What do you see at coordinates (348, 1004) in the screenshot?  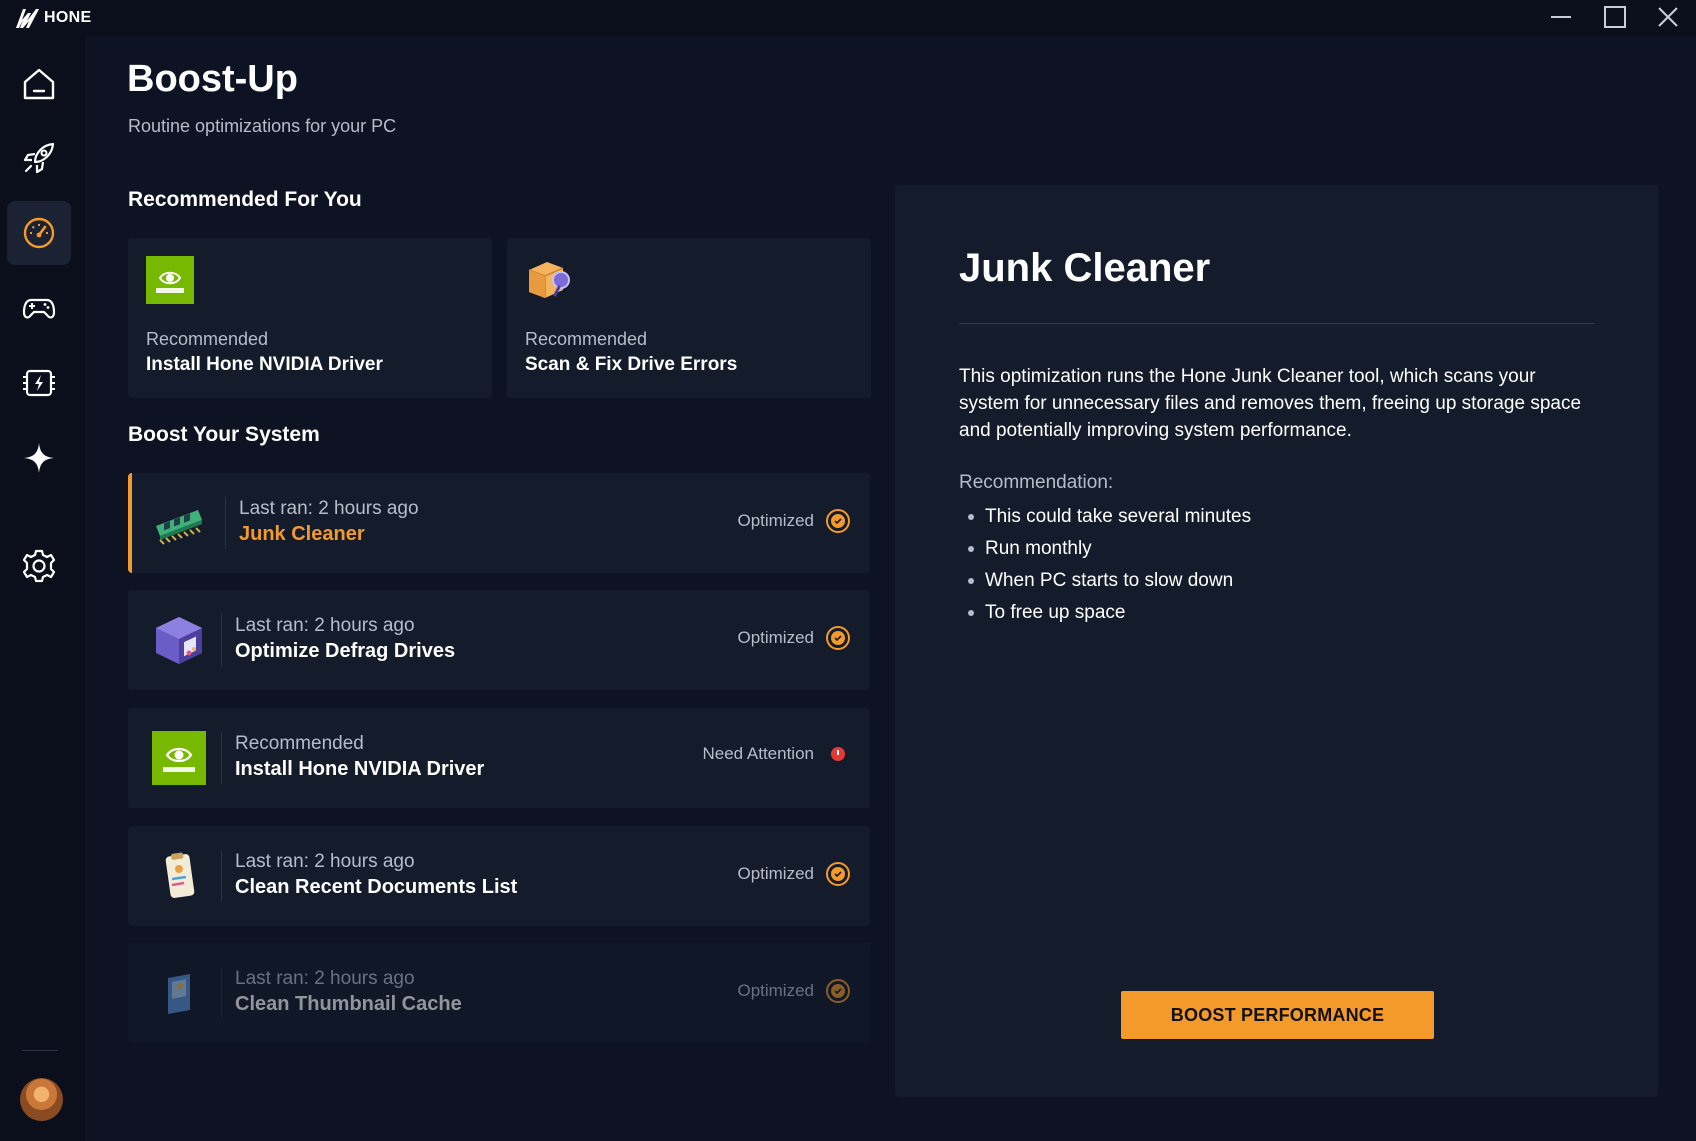 I see `row-title: Clean Thumbnail Cache` at bounding box center [348, 1004].